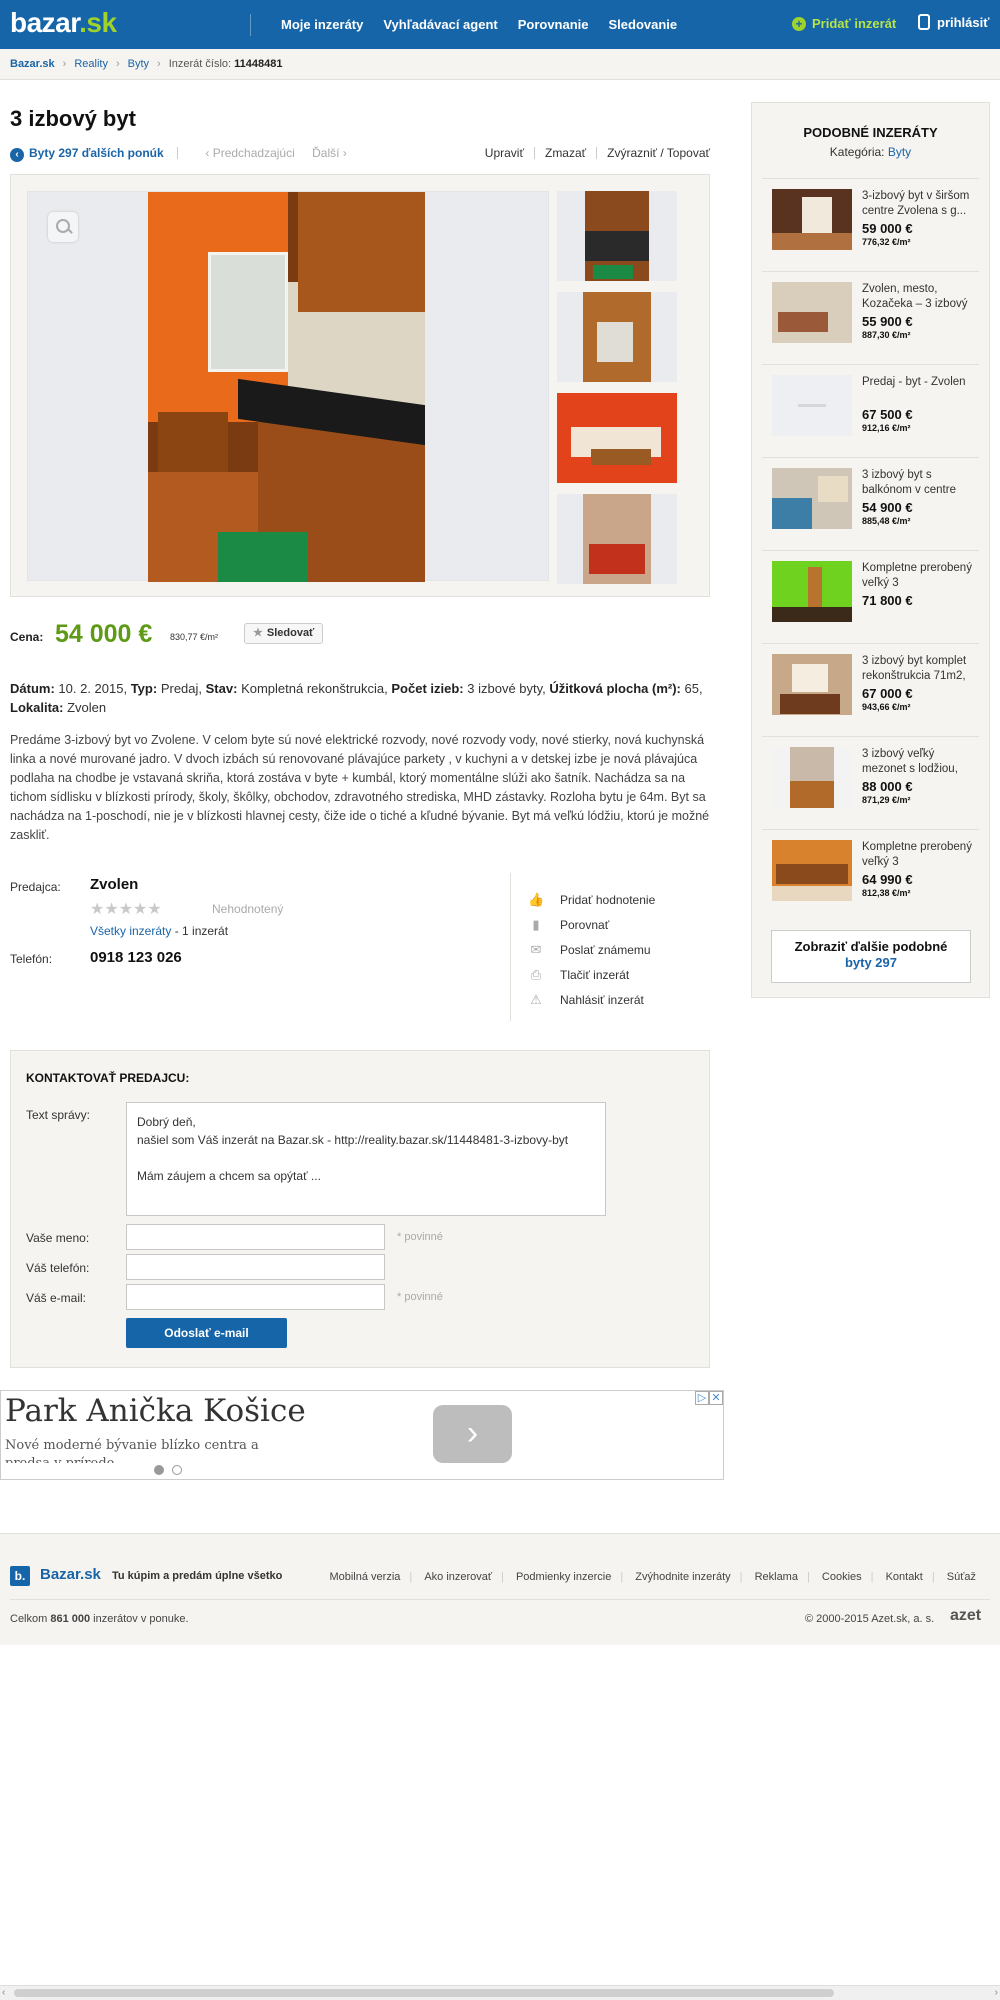 This screenshot has height=2000, width=1000. I want to click on scroll-left-icon: ‹, so click(3, 1992).